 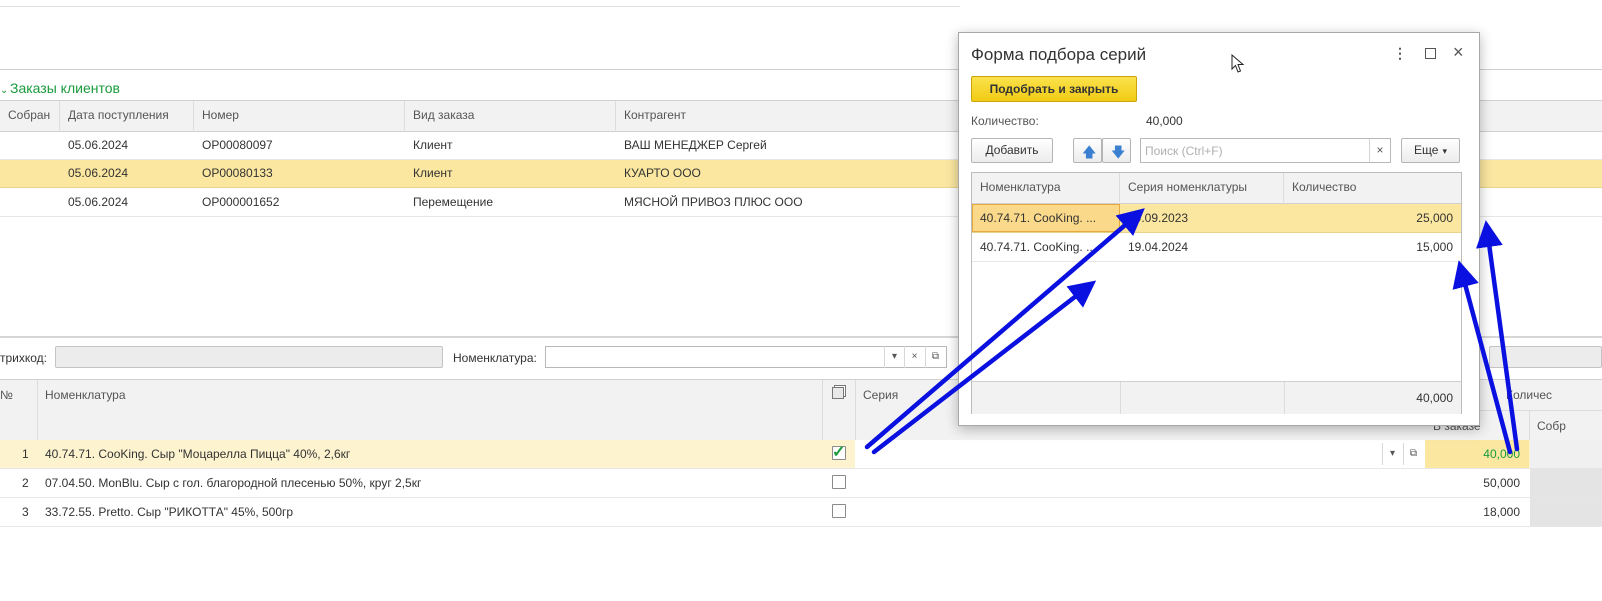 What do you see at coordinates (984, 367) in the screenshot?
I see `arrow-to-second-row` at bounding box center [984, 367].